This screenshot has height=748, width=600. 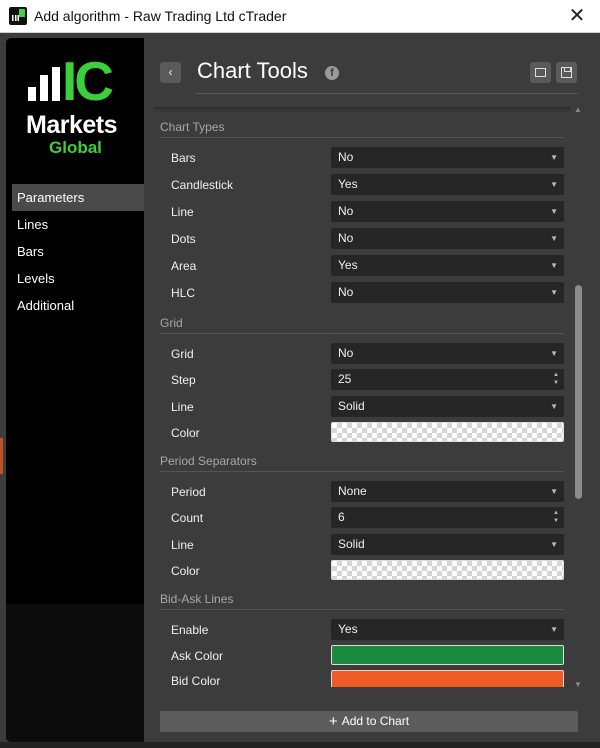 What do you see at coordinates (1, 456) in the screenshot?
I see `window-edge-marker` at bounding box center [1, 456].